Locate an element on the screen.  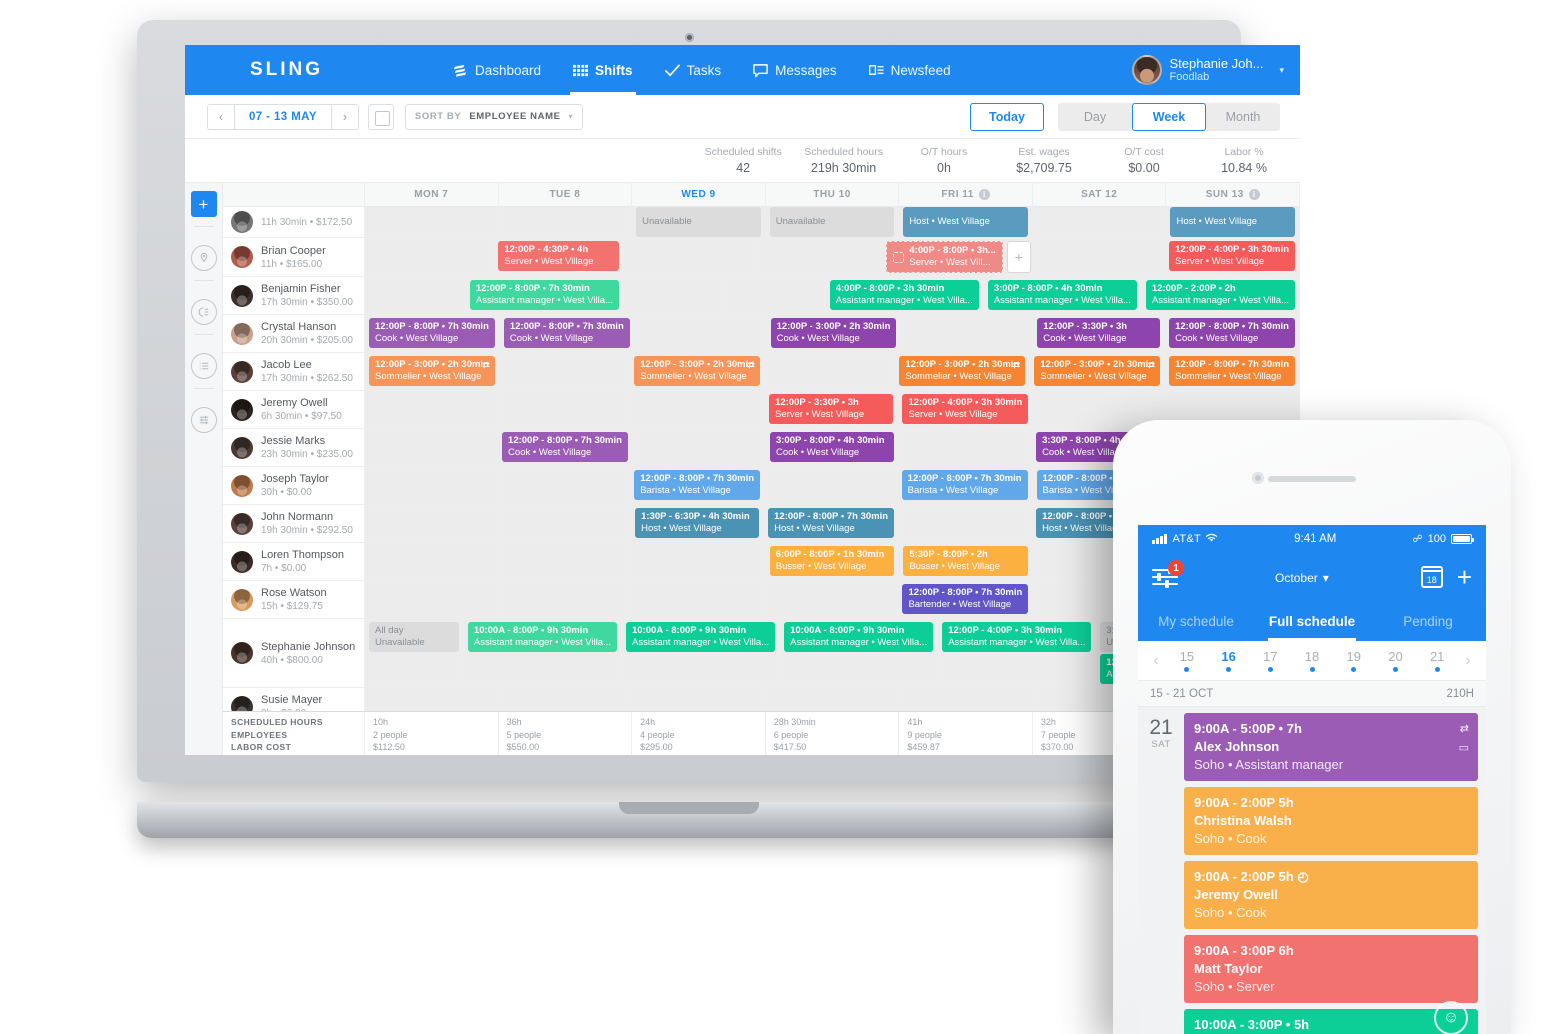
phone-day-1: 16 is located at coordinates (1229, 660).